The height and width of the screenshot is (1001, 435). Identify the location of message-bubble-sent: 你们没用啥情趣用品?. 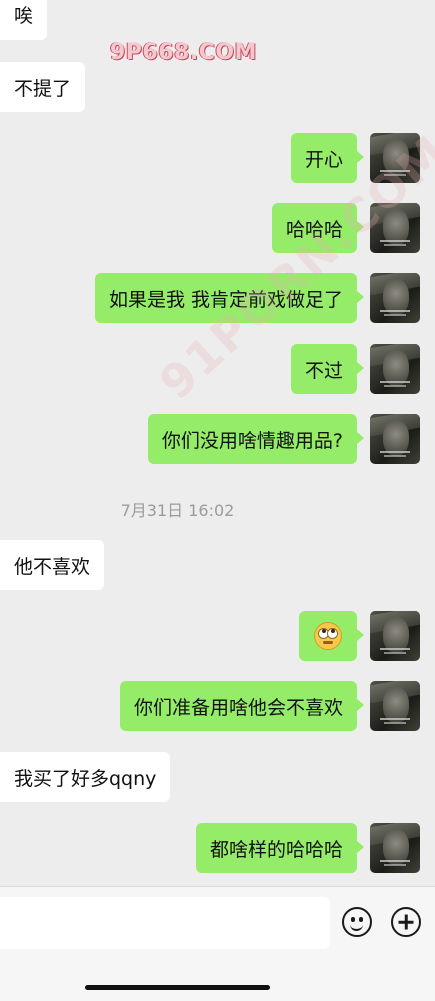
(256, 439).